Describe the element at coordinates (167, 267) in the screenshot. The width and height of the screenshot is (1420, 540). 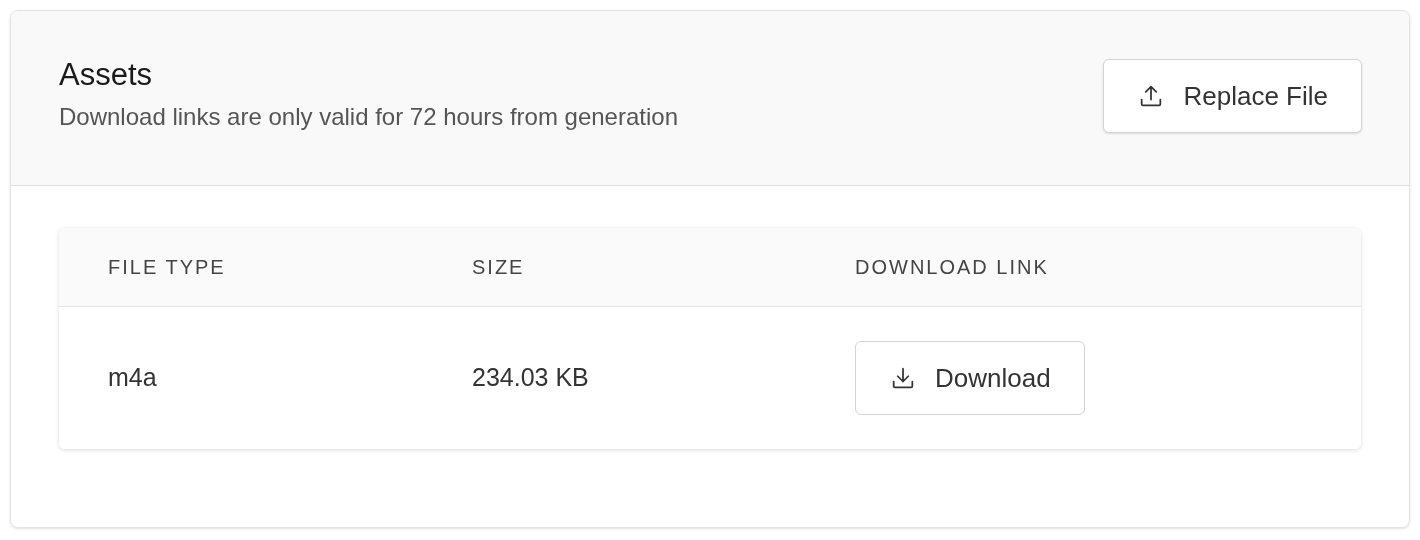
I see `column-header: FILE TYPE` at that location.